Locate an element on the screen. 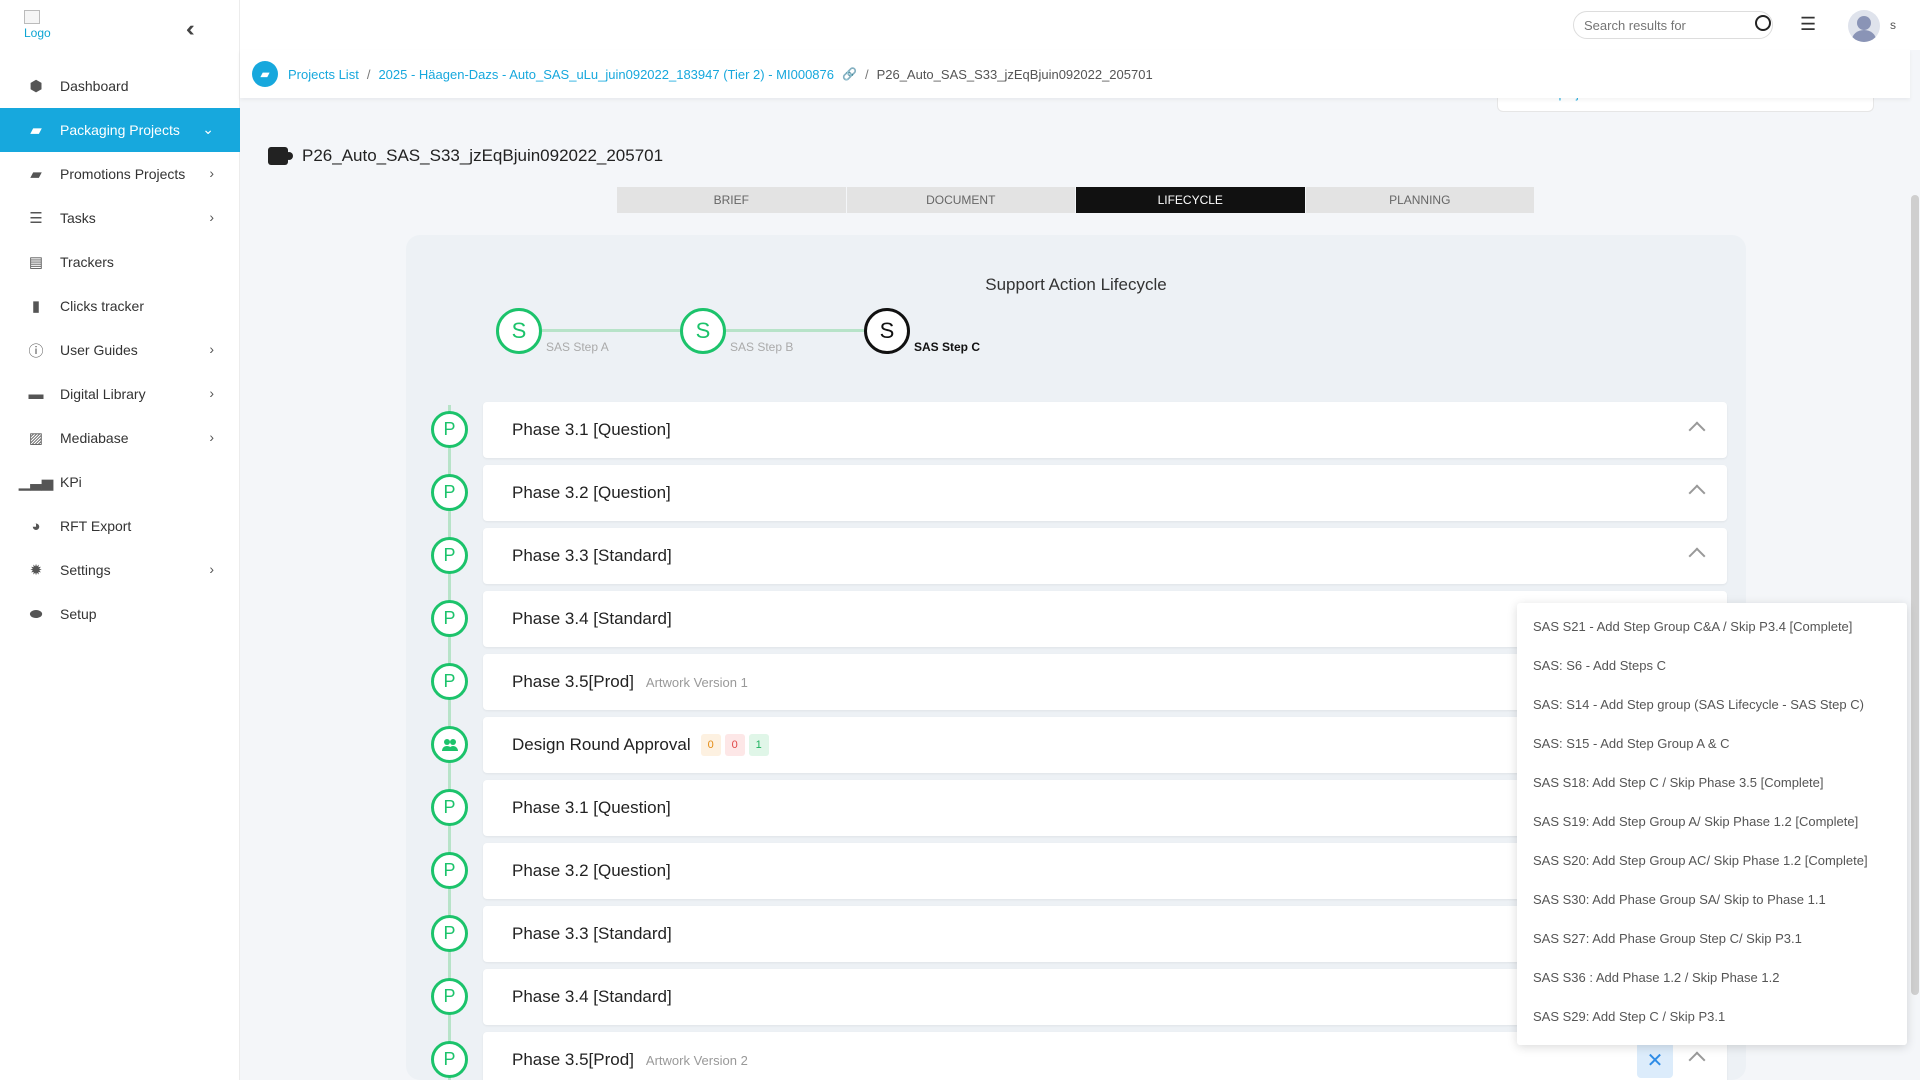  tab-planning: PLANNING is located at coordinates (1420, 200).